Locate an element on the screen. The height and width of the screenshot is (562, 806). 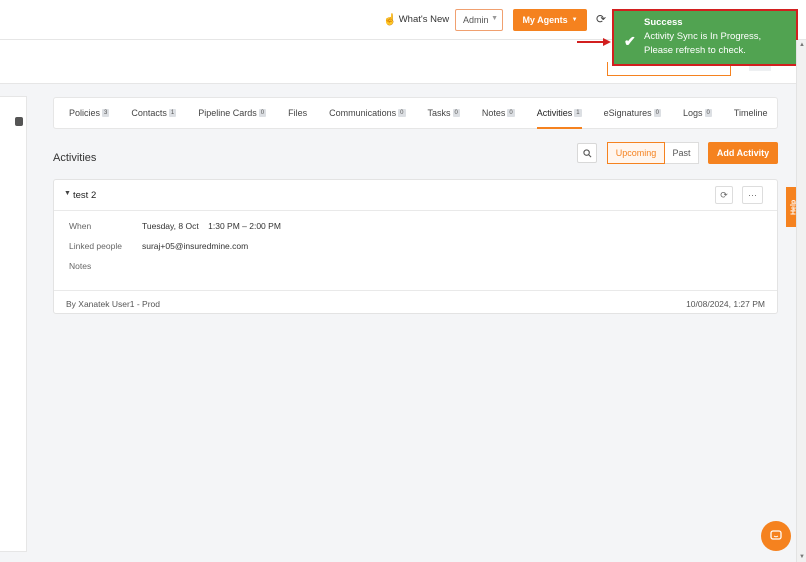
more-options-button: ··· is located at coordinates (752, 195).